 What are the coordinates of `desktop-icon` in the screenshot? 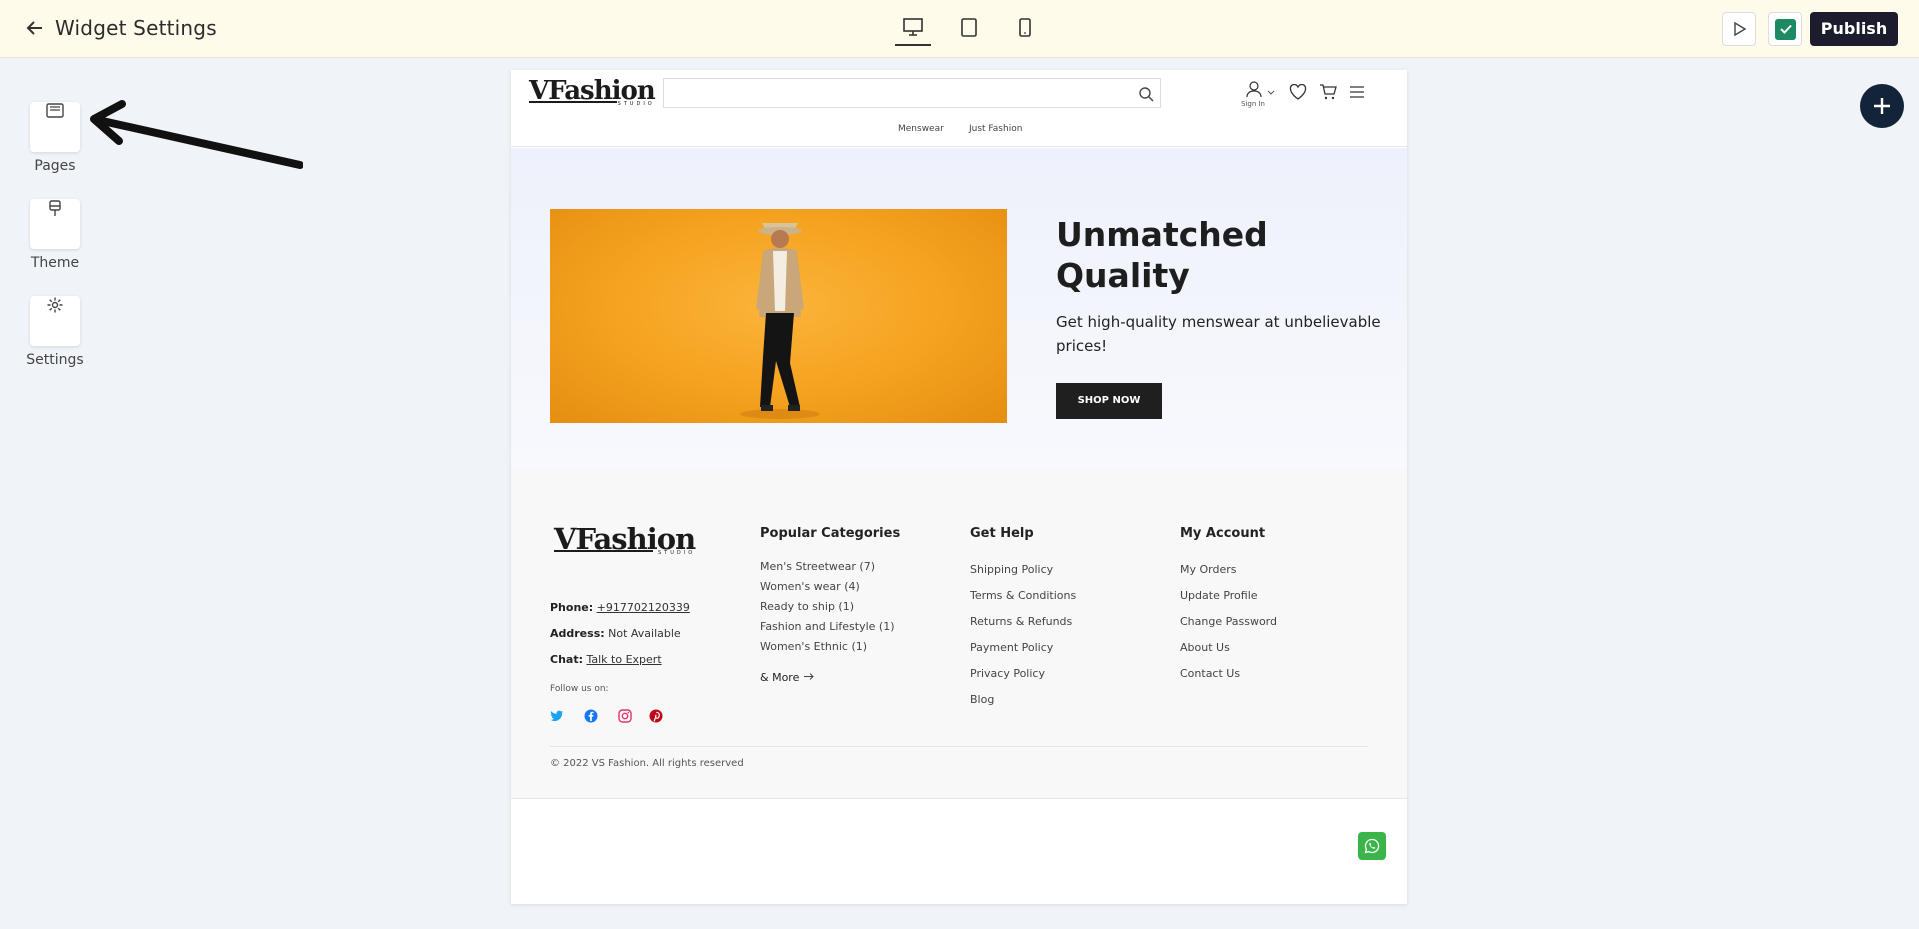 It's located at (913, 27).